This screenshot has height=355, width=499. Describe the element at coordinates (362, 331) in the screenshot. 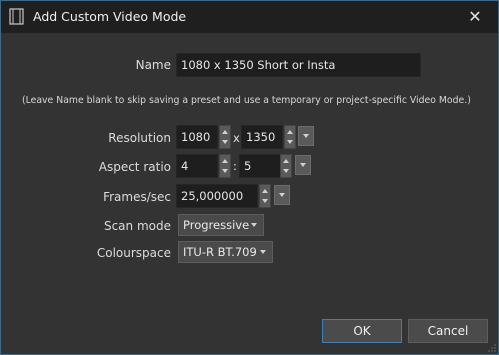

I see `ok-button: OK` at that location.